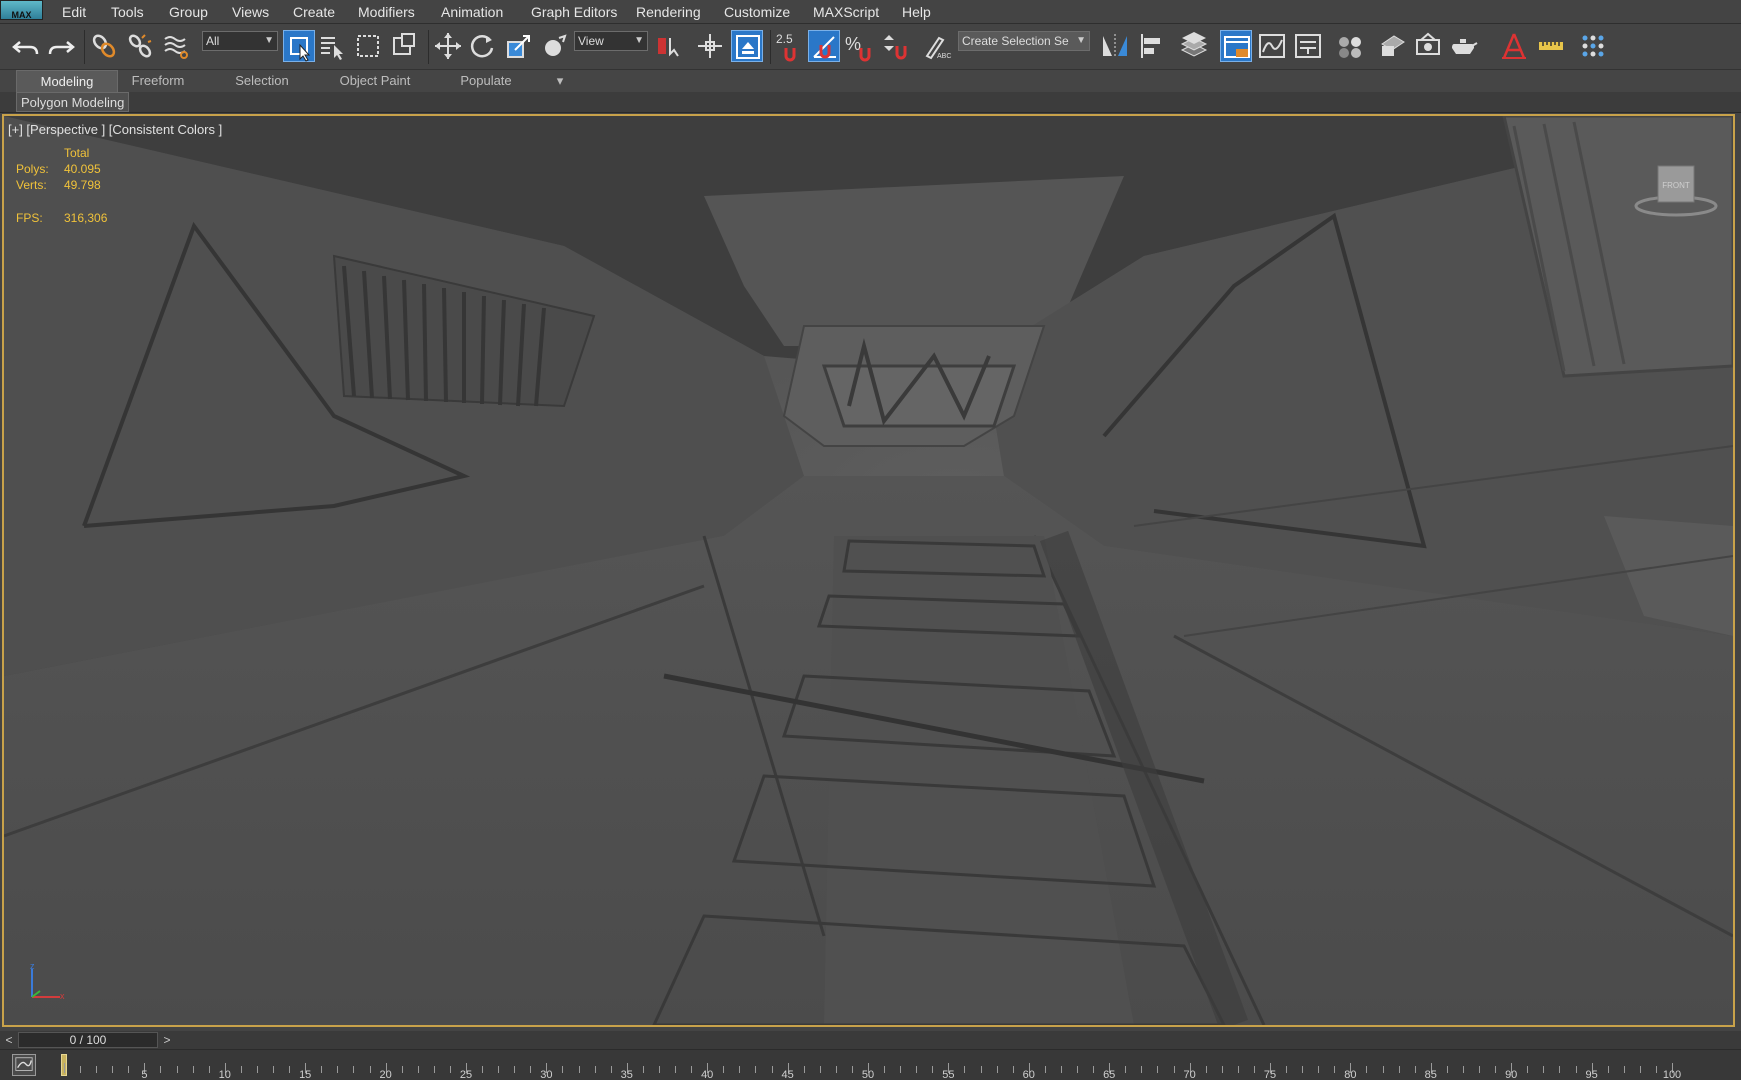  Describe the element at coordinates (61, 46) in the screenshot. I see `redo-icon` at that location.